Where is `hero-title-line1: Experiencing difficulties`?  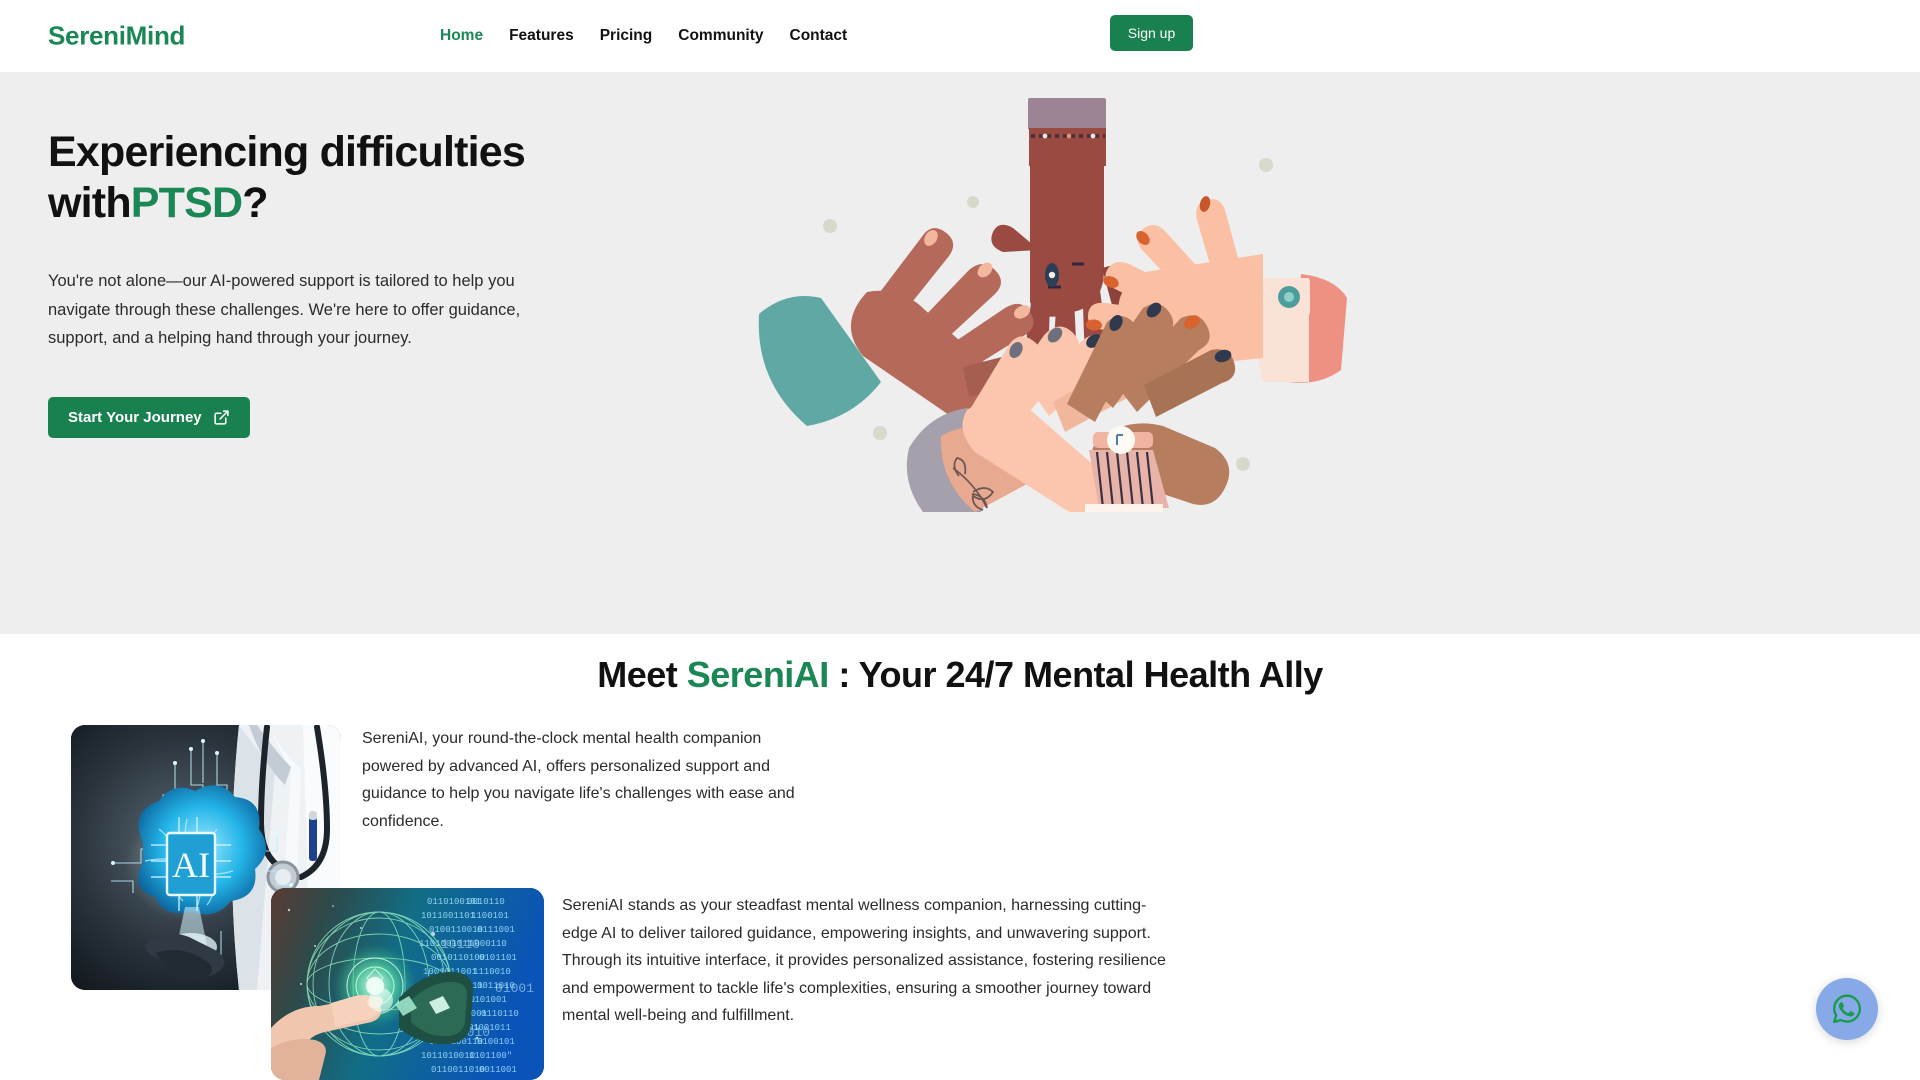 hero-title-line1: Experiencing difficulties is located at coordinates (287, 152).